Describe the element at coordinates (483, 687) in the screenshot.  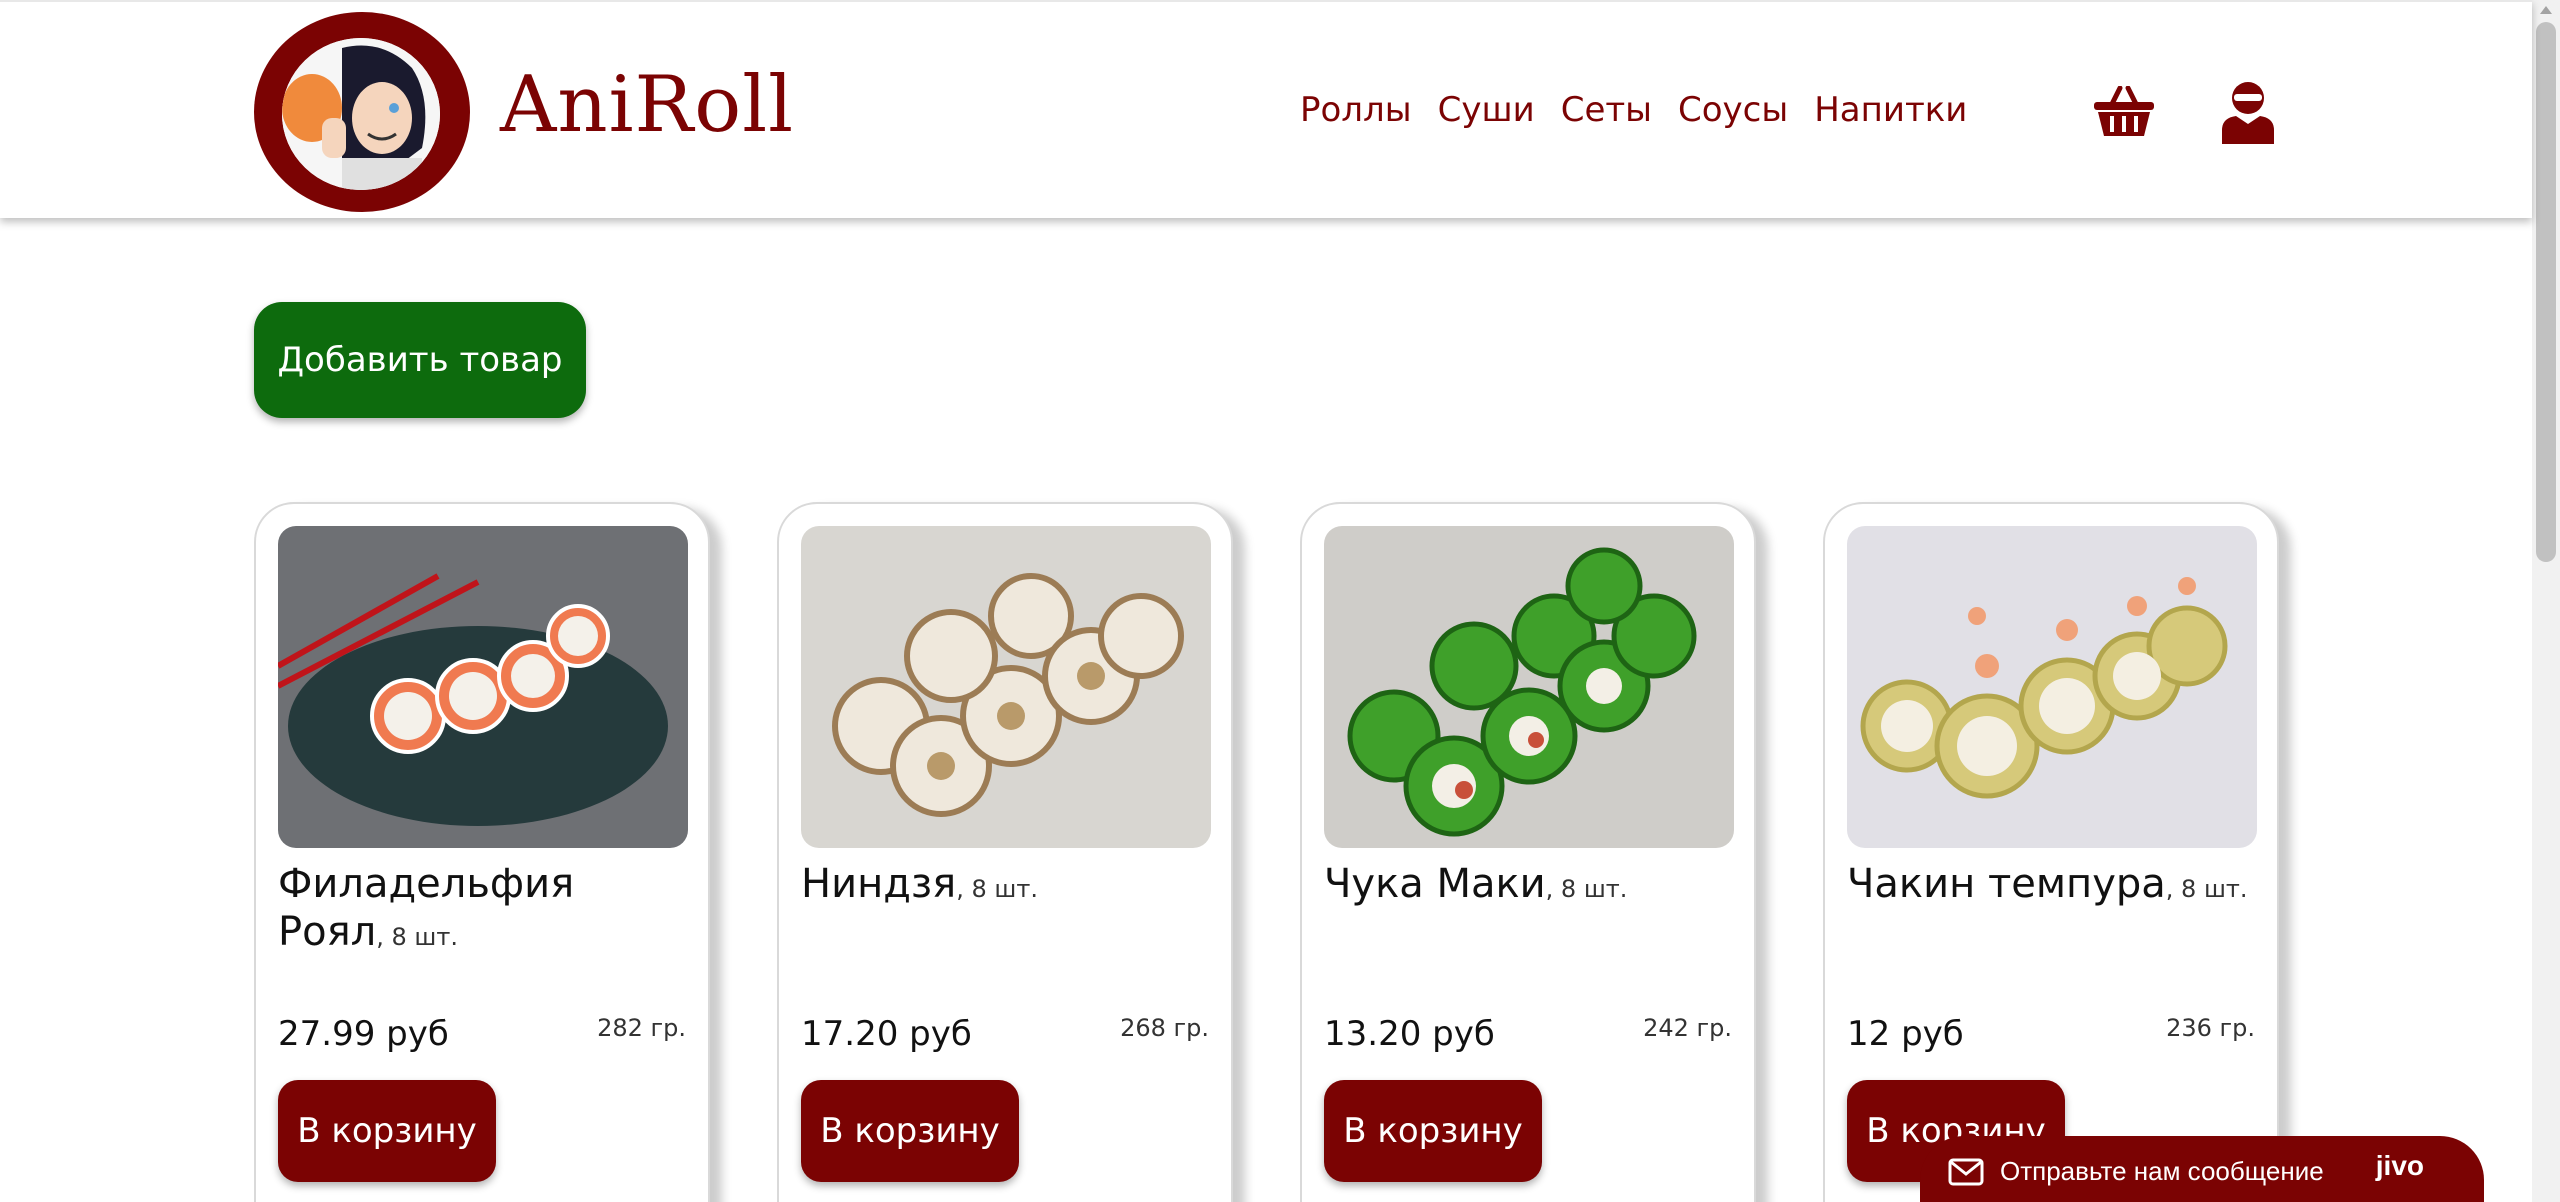
I see `product-image-philadelphia` at that location.